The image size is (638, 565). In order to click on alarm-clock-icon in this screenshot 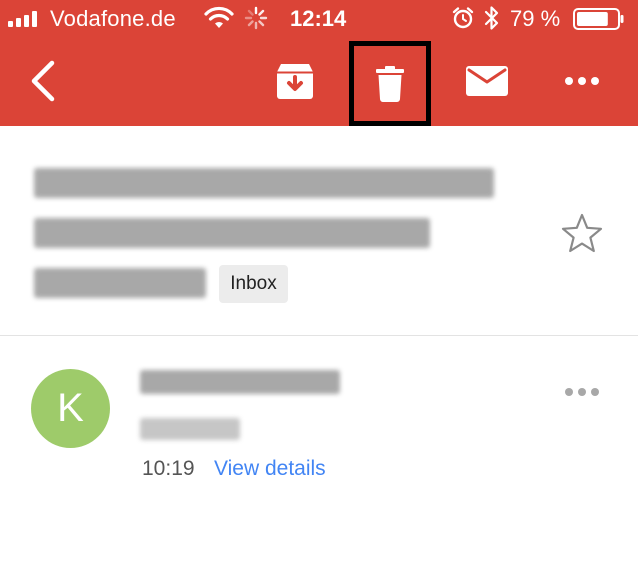, I will do `click(463, 18)`.